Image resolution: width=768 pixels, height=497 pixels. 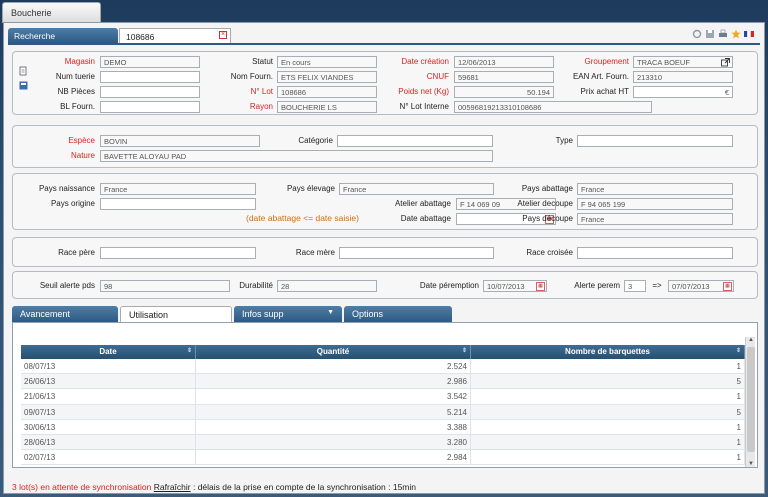 What do you see at coordinates (655, 141) in the screenshot?
I see `type-field` at bounding box center [655, 141].